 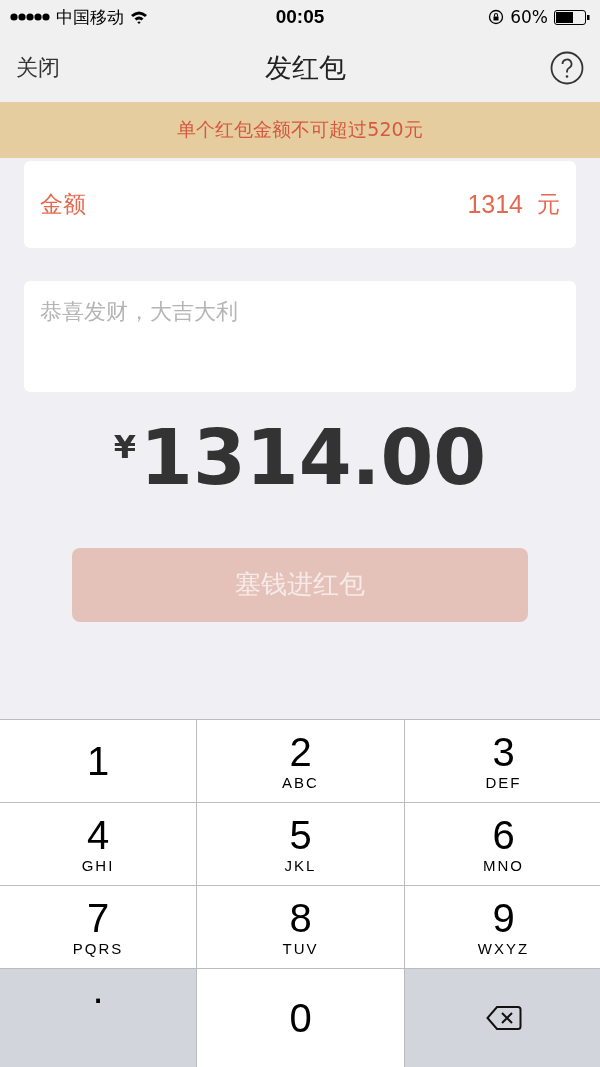 I want to click on amount-value: 1314, so click(x=495, y=204).